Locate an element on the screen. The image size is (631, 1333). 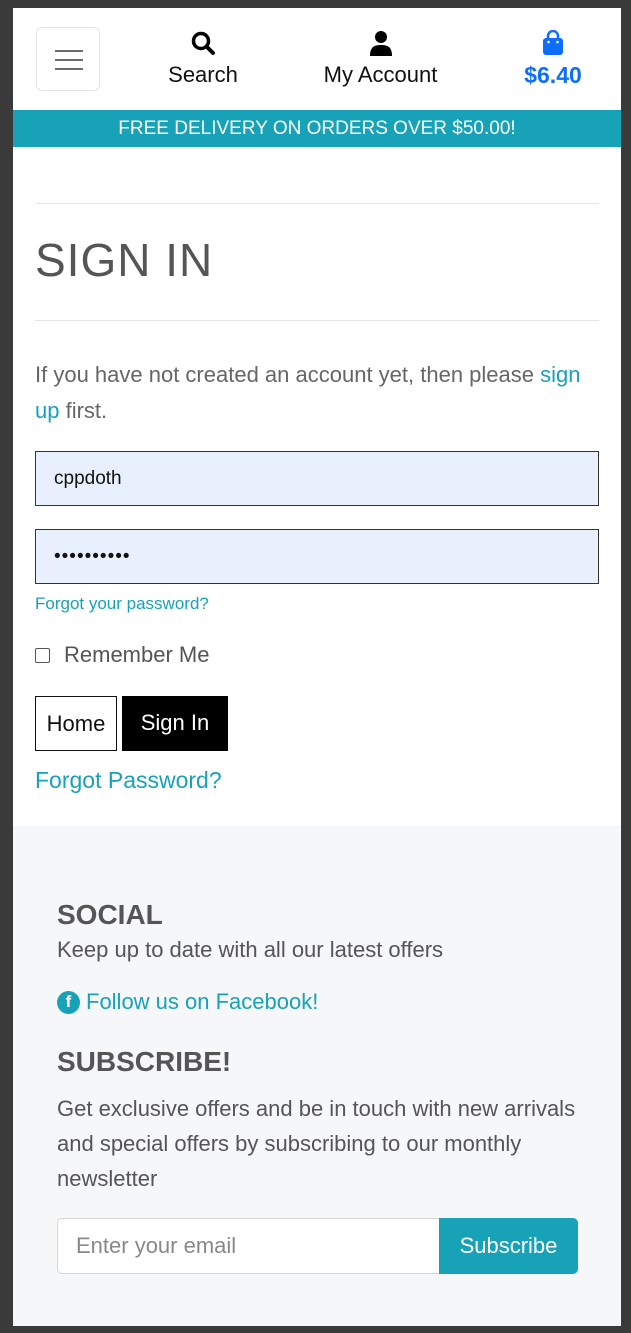
header: Search My Account $6.40 is located at coordinates (317, 59).